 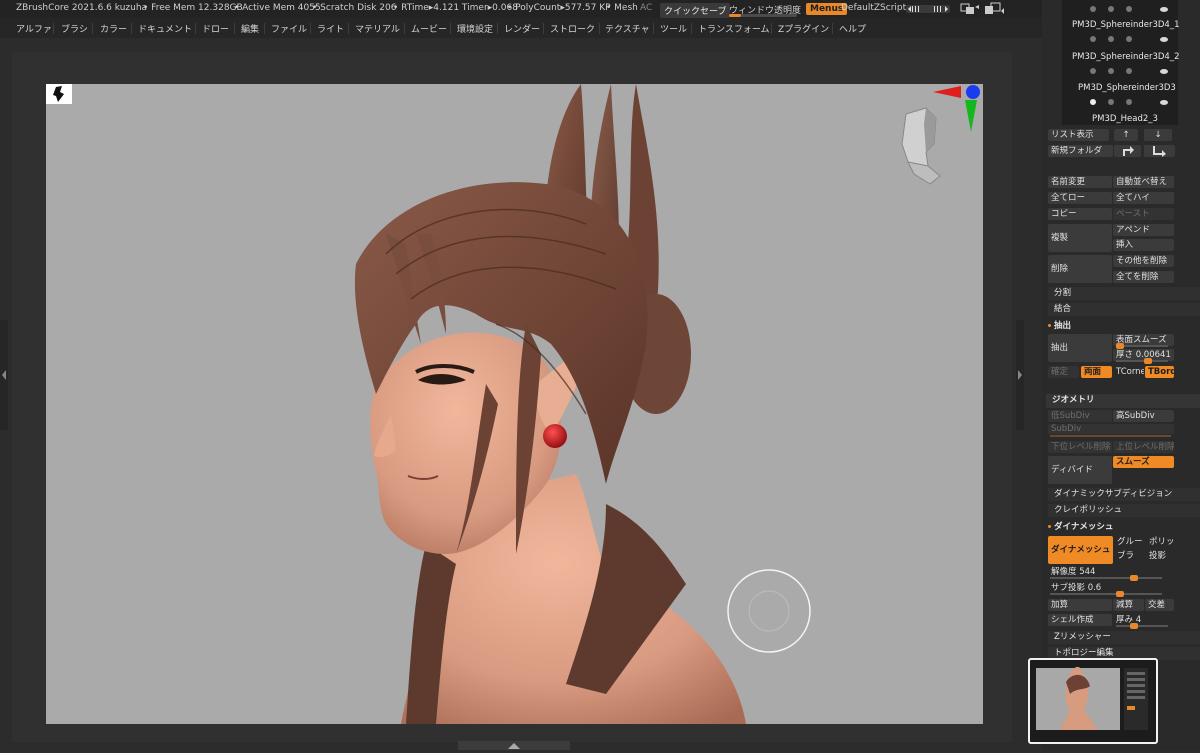 I want to click on insert-button: 挿入, so click(x=1143, y=245).